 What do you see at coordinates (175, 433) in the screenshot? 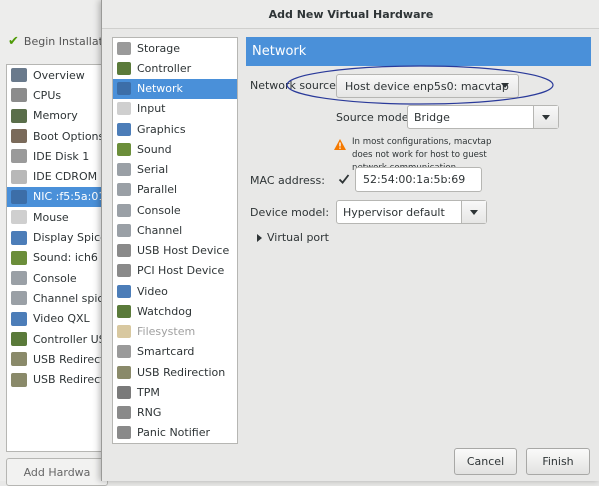
I see `hardware-list-item-panic-notifier: Panic Notifier` at bounding box center [175, 433].